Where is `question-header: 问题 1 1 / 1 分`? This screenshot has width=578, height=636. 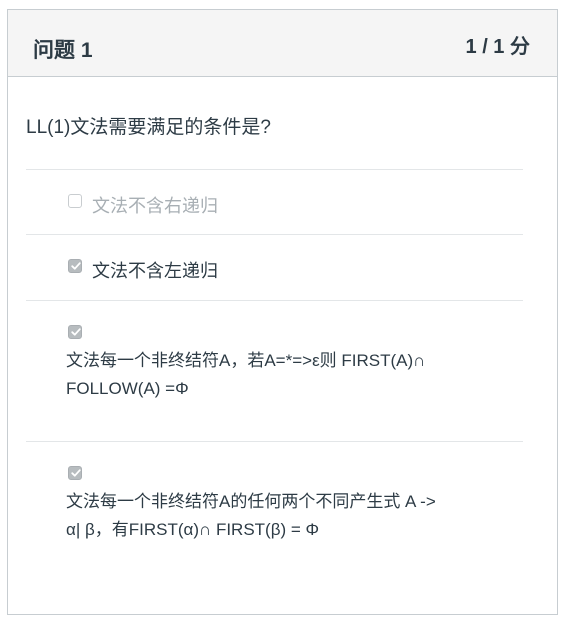 question-header: 问题 1 1 / 1 分 is located at coordinates (282, 43).